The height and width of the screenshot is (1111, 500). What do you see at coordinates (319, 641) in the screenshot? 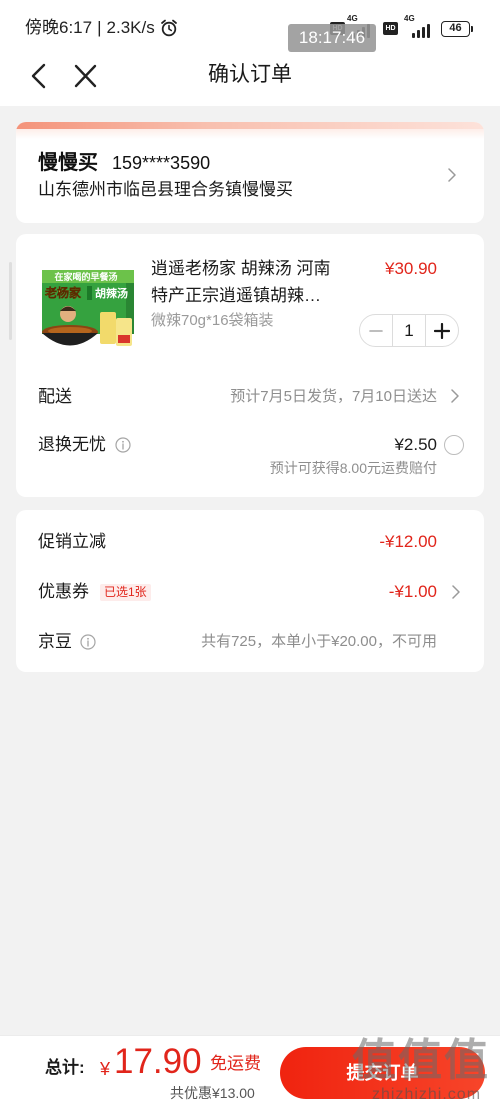
I see `jingdou-value: 共有725，本单小于¥20.00，不可用` at bounding box center [319, 641].